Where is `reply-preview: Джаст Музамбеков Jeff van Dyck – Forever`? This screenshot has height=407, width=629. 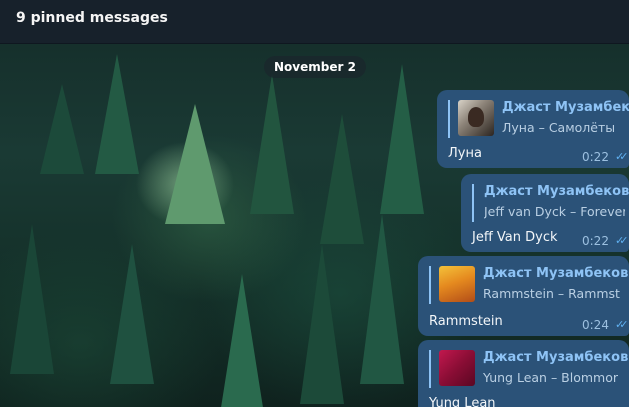
reply-preview: Джаст Музамбеков Jeff van Dyck – Forever is located at coordinates (550, 203).